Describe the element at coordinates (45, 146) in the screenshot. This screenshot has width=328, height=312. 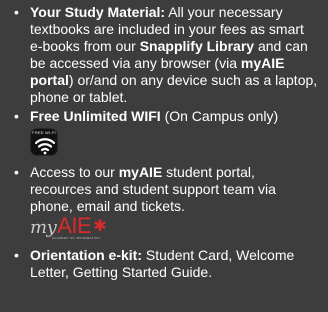
I see `wifi-signal-icon` at that location.